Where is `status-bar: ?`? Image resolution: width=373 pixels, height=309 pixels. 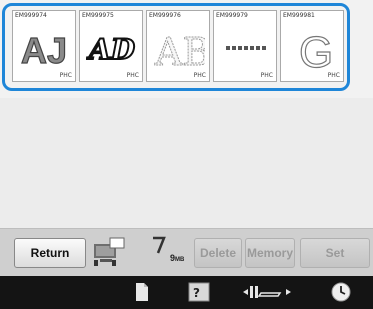 status-bar: ? is located at coordinates (186, 292).